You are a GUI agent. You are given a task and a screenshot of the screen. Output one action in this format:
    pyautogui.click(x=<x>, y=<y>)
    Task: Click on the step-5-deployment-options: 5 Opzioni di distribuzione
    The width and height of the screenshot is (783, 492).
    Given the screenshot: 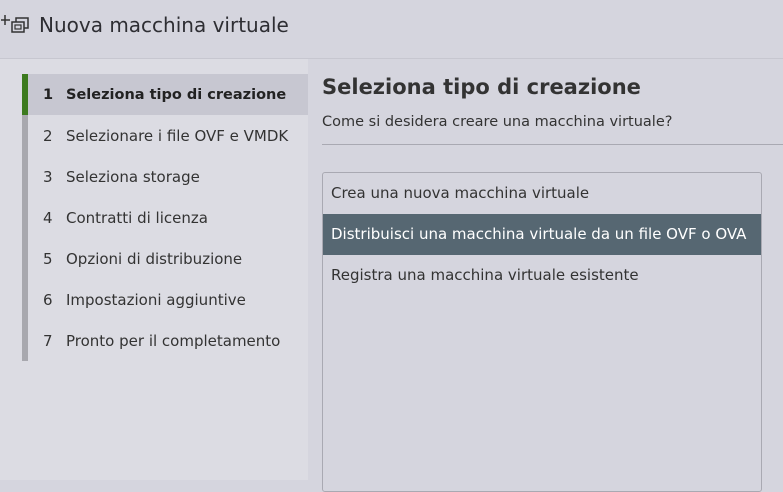 What is the action you would take?
    pyautogui.click(x=165, y=258)
    